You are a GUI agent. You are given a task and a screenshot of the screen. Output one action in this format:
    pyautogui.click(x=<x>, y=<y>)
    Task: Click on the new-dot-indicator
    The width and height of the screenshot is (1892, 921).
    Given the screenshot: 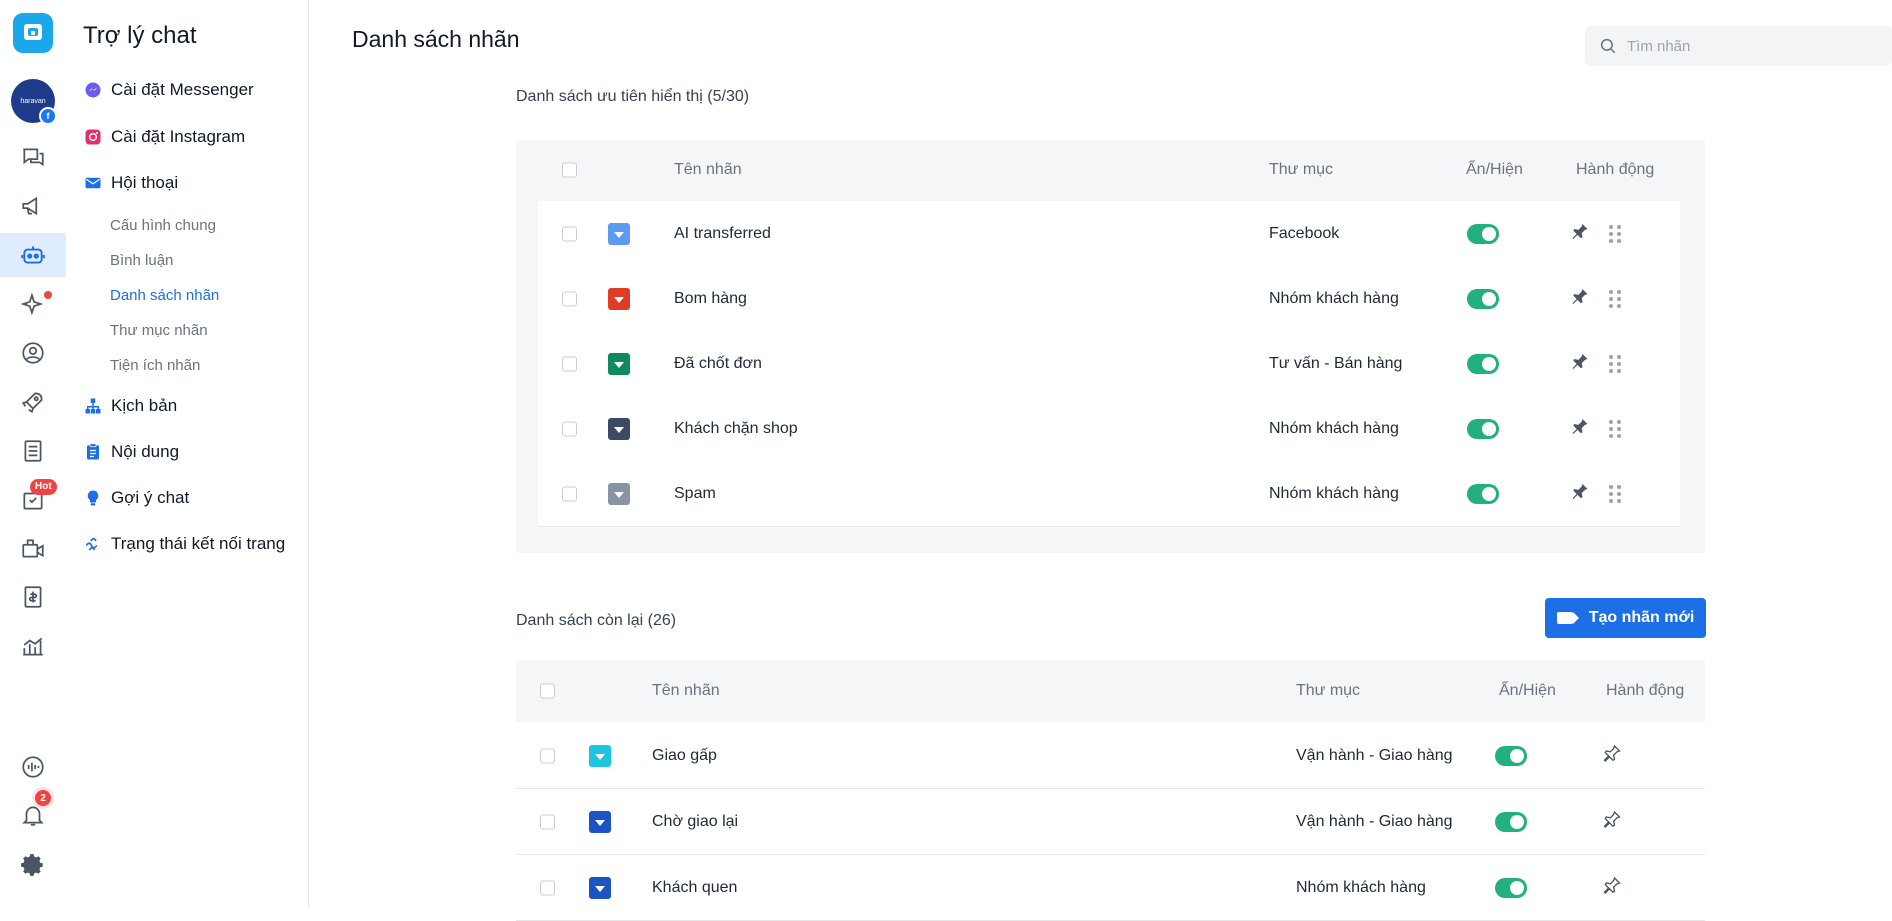 What is the action you would take?
    pyautogui.click(x=48, y=295)
    